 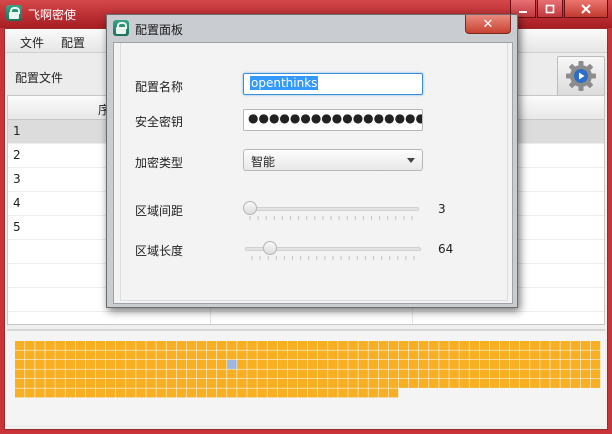 I want to click on dialog-titlebar: 配置面板 ✕, so click(x=312, y=28).